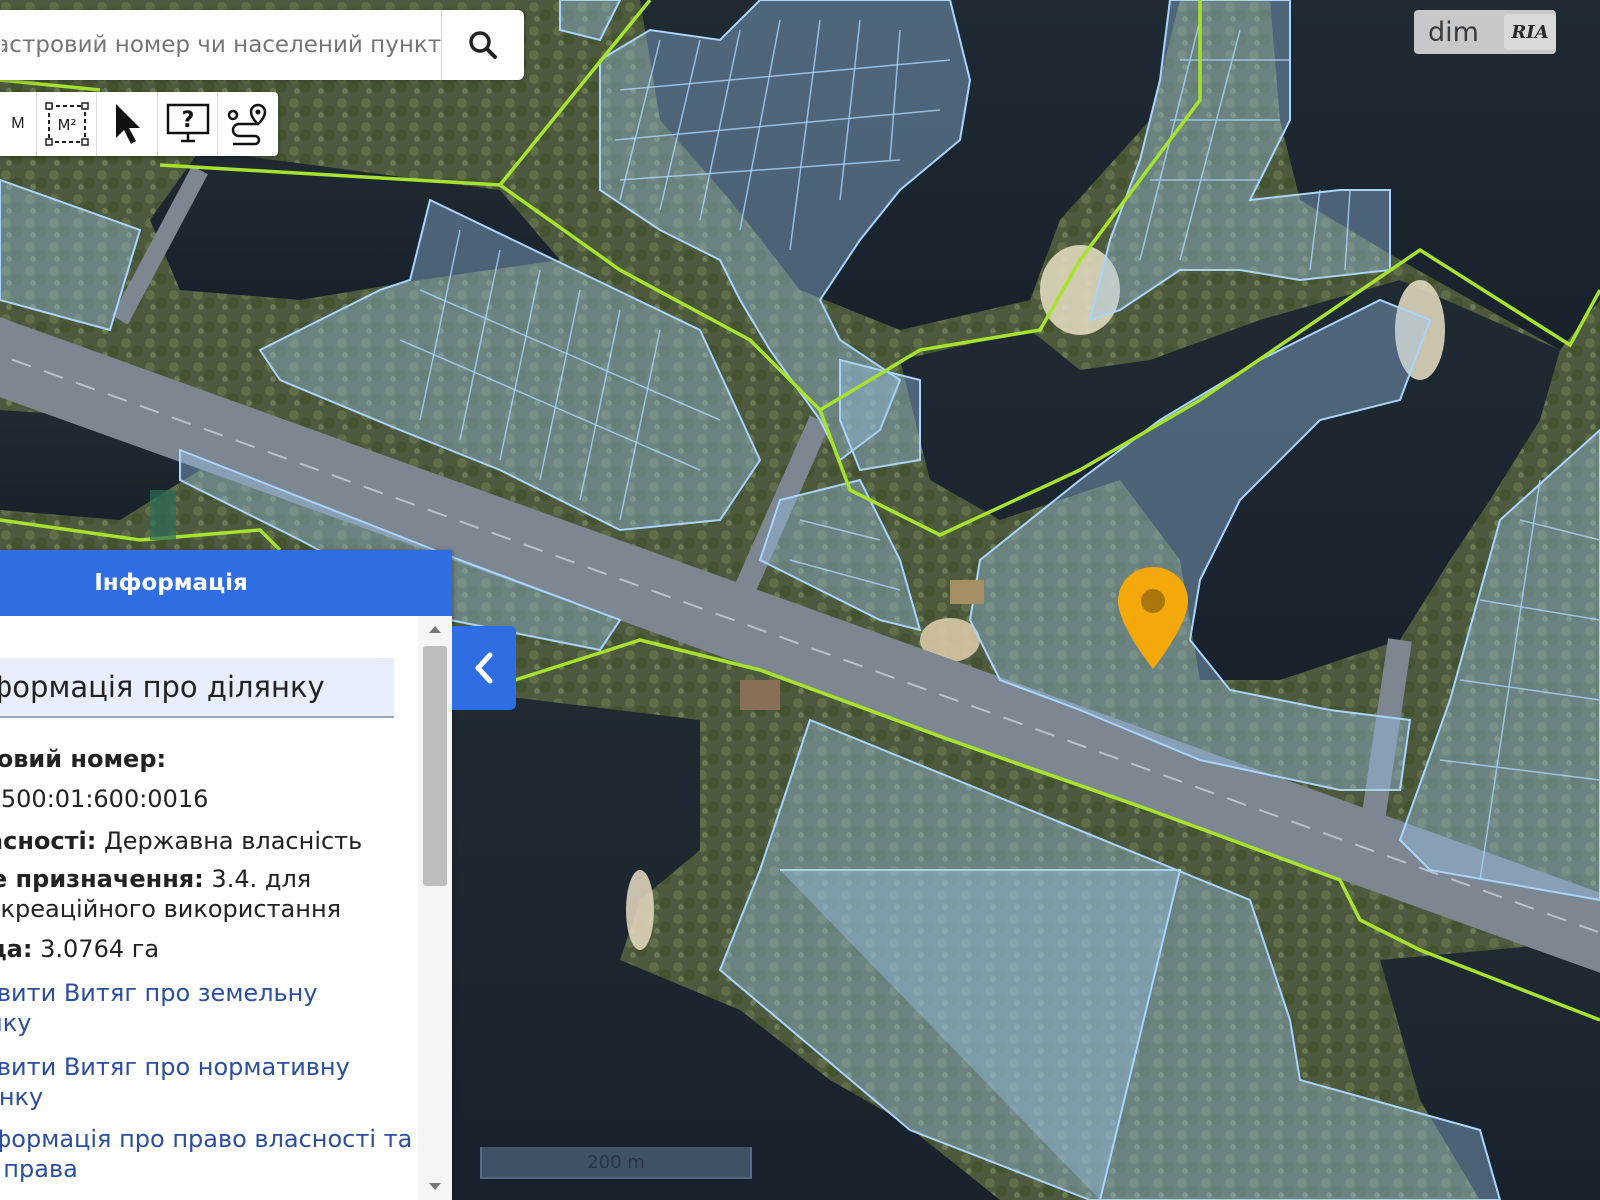 The height and width of the screenshot is (1200, 1600). I want to click on help-monitor-icon: ?, so click(187, 123).